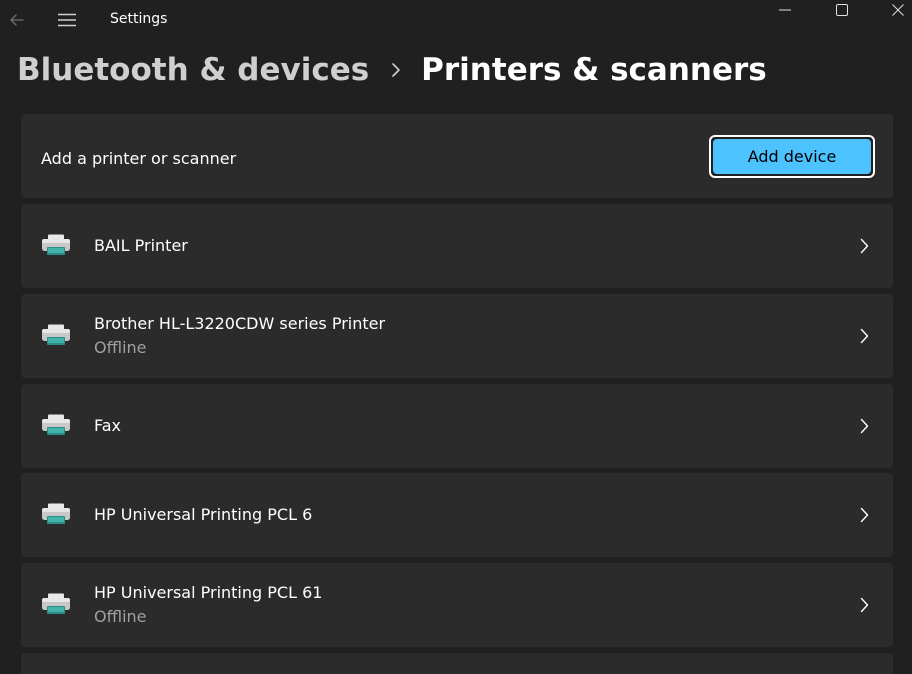 The width and height of the screenshot is (912, 674). I want to click on back-button, so click(17, 20).